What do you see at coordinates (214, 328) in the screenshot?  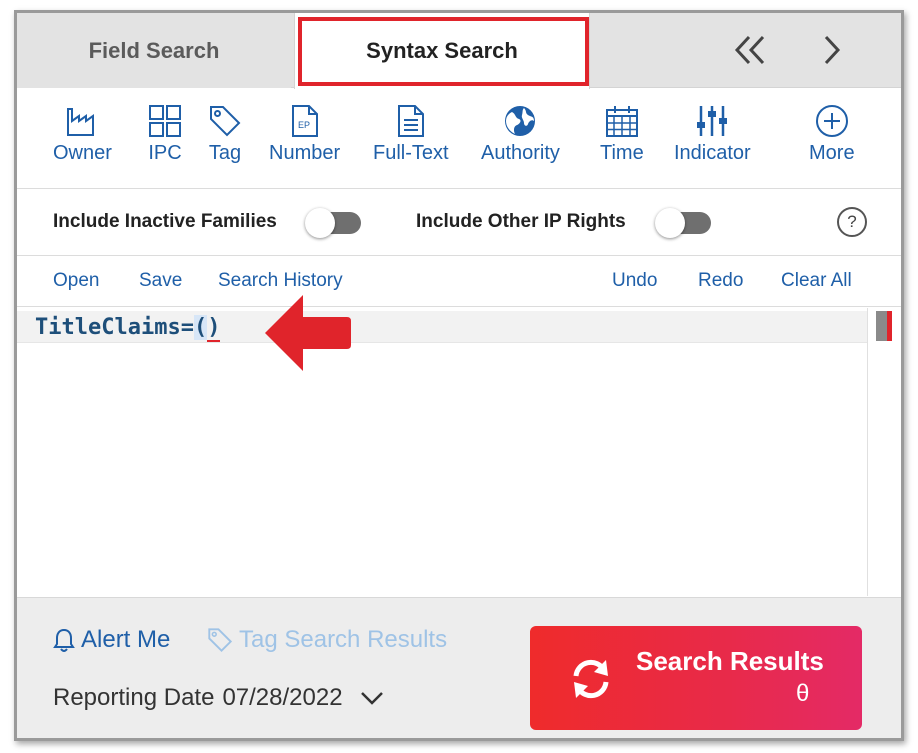 I see `close-paren: )` at bounding box center [214, 328].